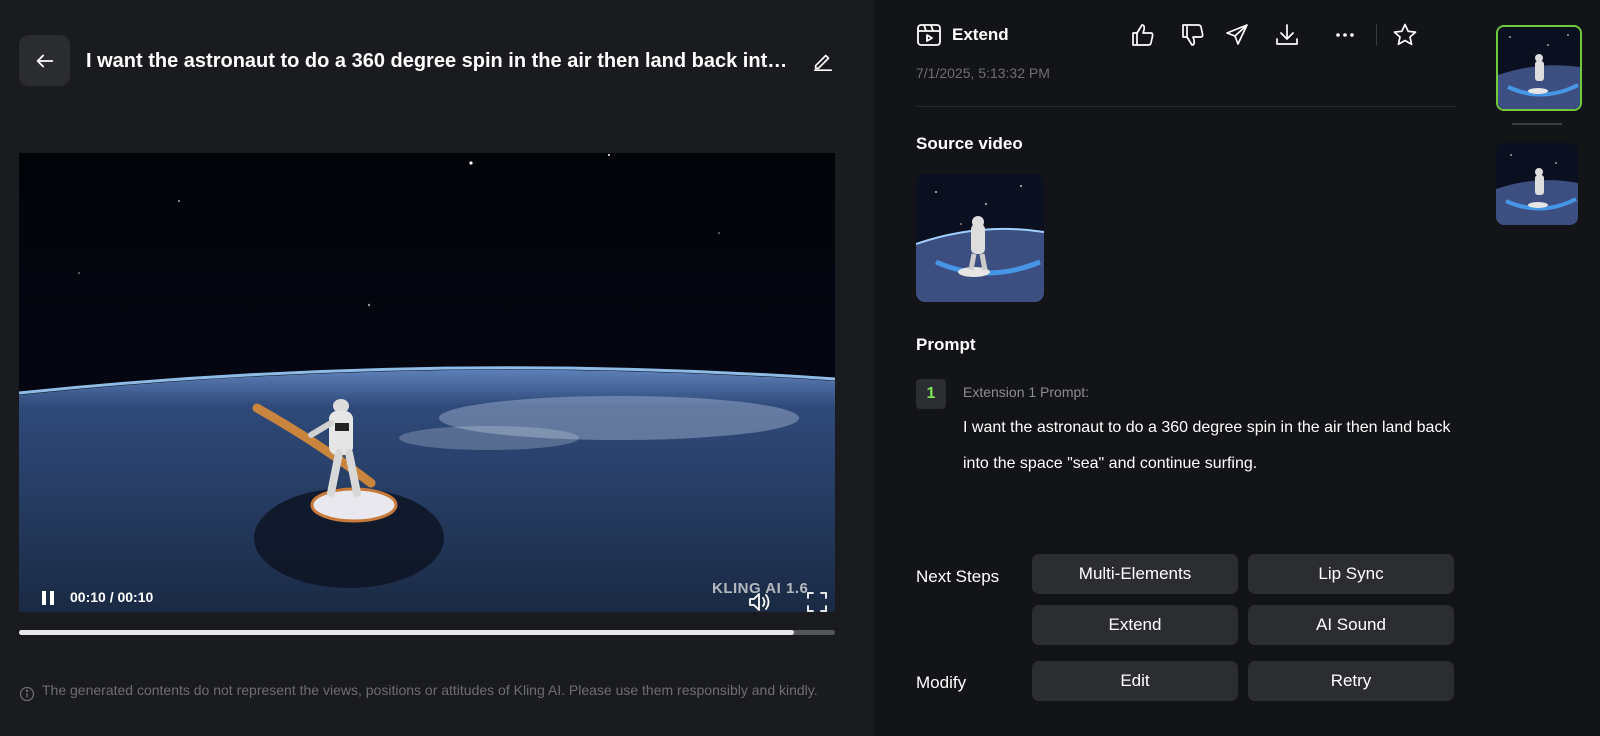  What do you see at coordinates (931, 394) in the screenshot?
I see `extension-number-badge: 1` at bounding box center [931, 394].